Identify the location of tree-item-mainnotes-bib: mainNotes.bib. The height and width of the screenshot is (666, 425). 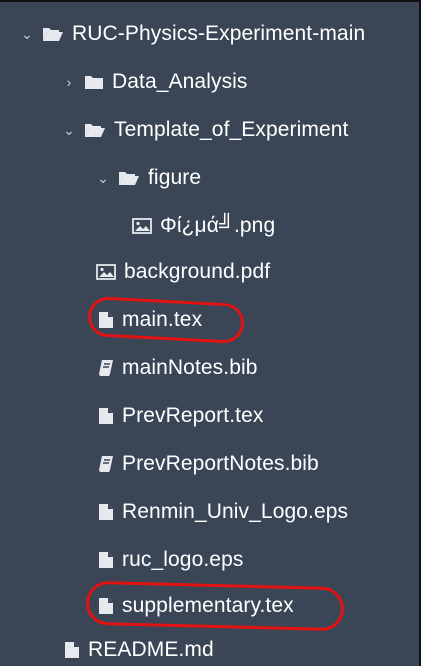
(209, 368).